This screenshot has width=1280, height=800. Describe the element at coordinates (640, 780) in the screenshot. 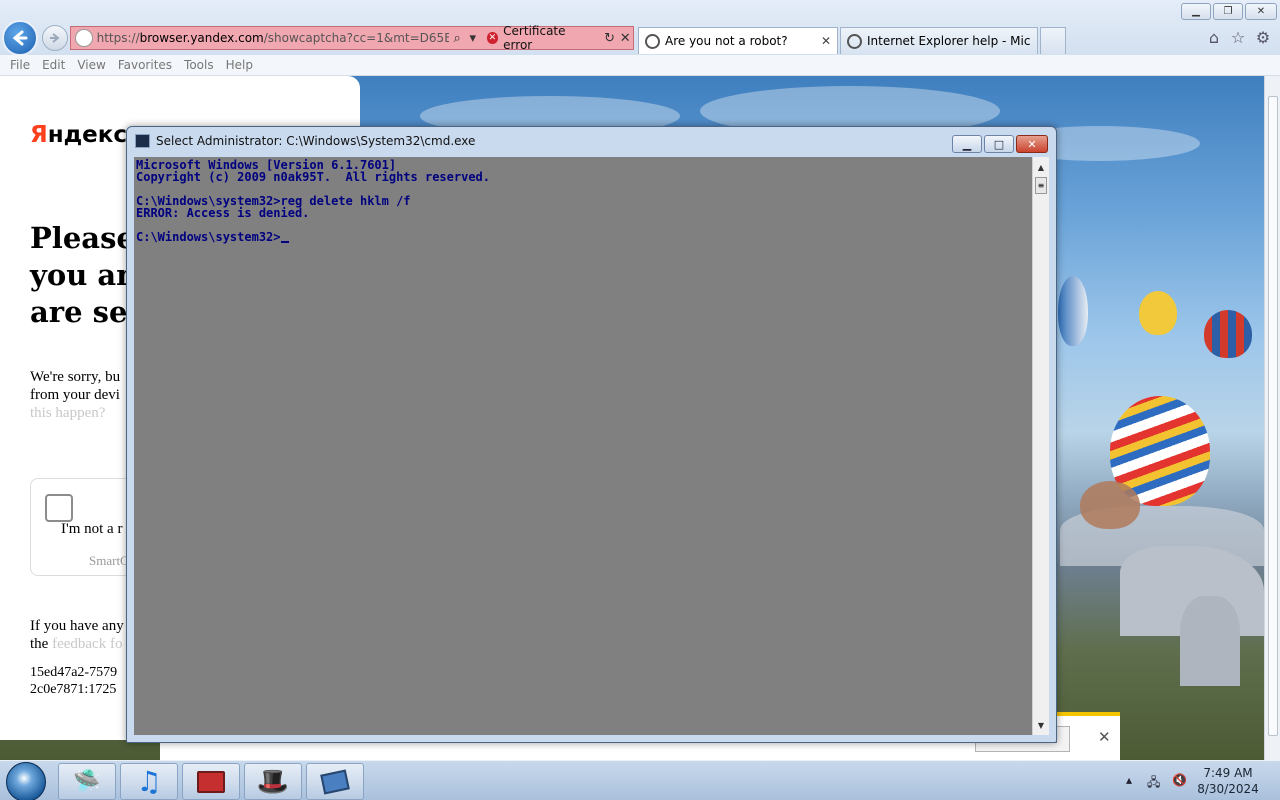

I see `taskbar: 🛸 ♫ 🎩 ▴ 🖧 🔇 7:49 AM 8/30/2024` at that location.